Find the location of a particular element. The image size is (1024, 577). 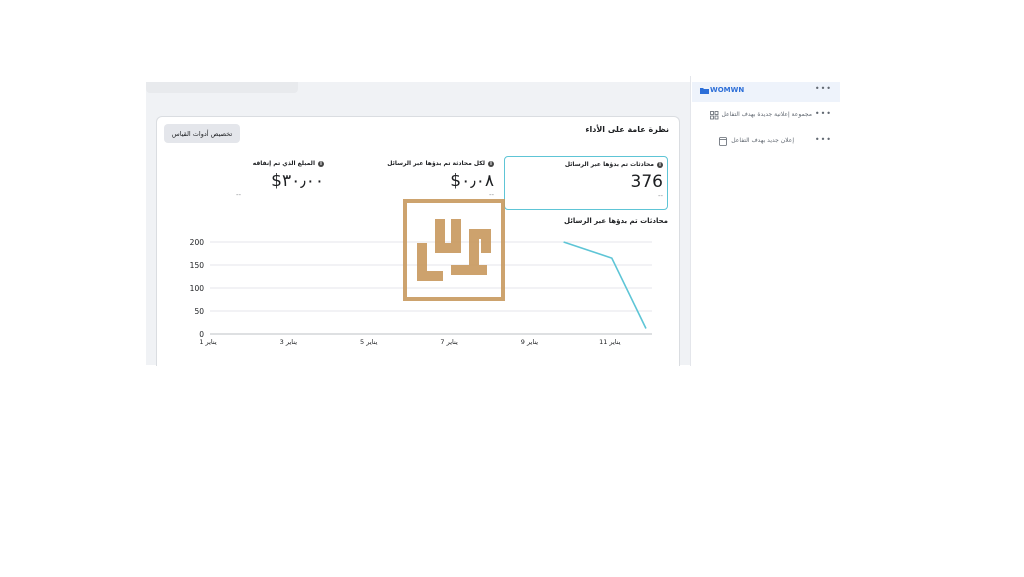

y-tick-label: 50 is located at coordinates (199, 311).